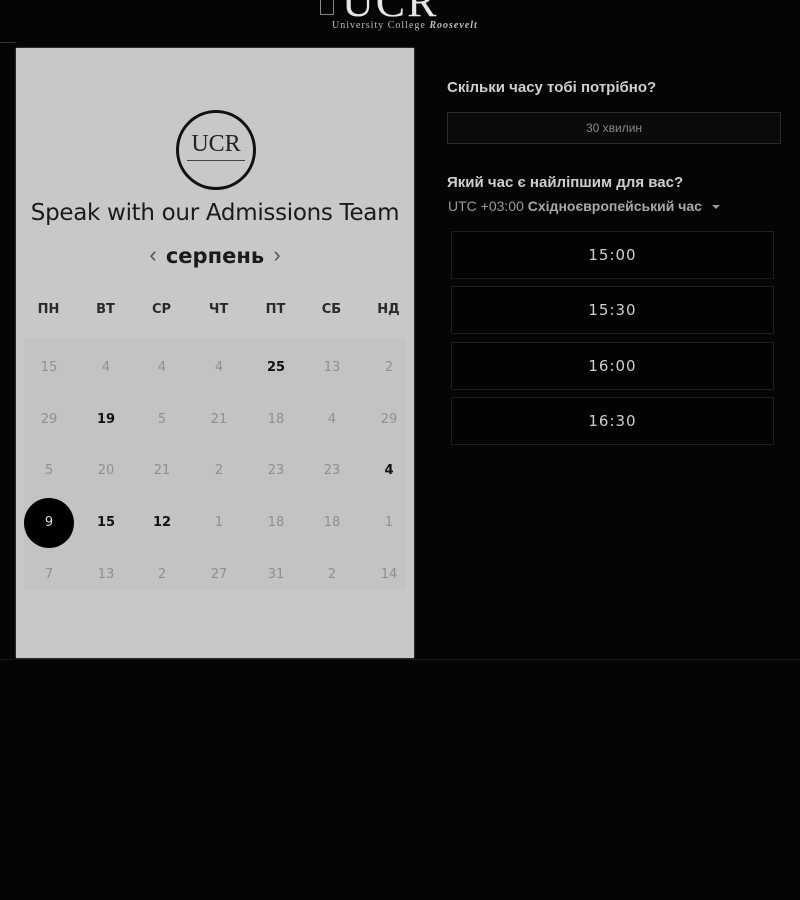  Describe the element at coordinates (389, 471) in the screenshot. I see `available-day: 4` at that location.